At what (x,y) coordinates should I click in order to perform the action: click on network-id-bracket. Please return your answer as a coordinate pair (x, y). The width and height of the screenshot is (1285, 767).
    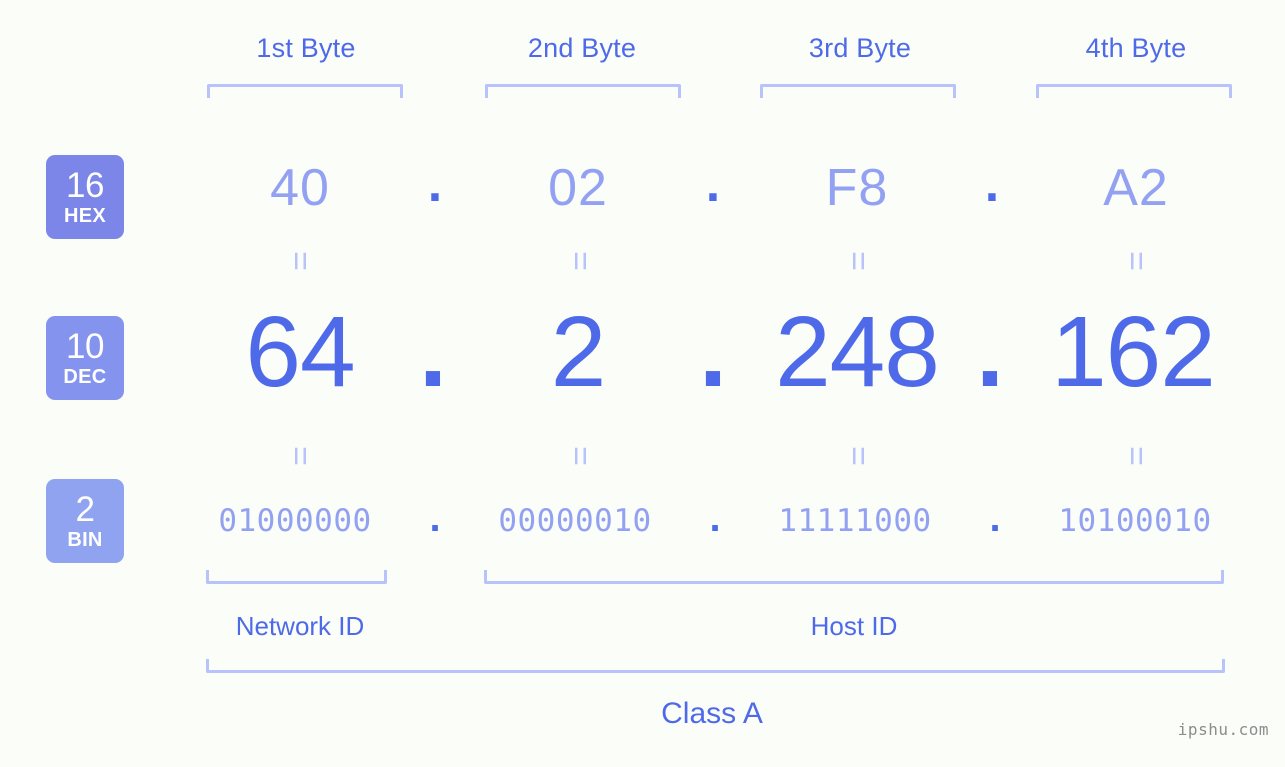
    Looking at the image, I should click on (296, 577).